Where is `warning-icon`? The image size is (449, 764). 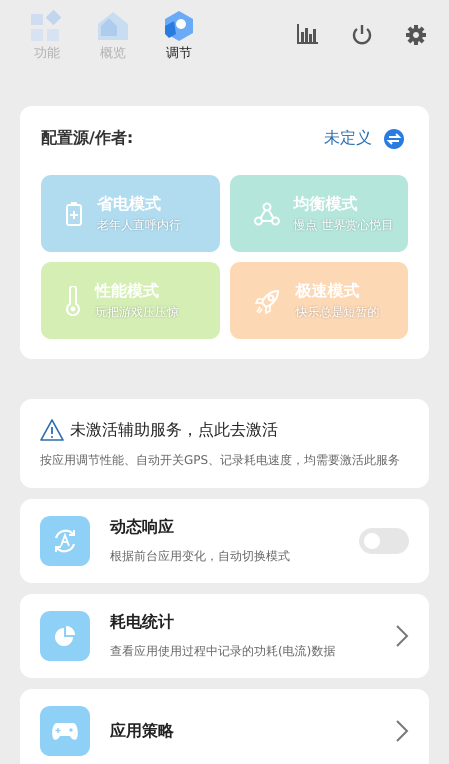
warning-icon is located at coordinates (52, 430).